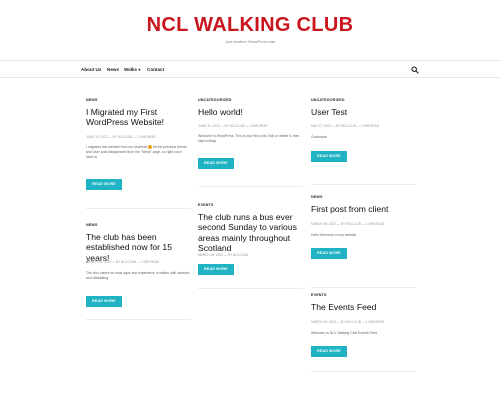  I want to click on main-navigation: About Us News Walks ▾ Contact, so click(250, 69).